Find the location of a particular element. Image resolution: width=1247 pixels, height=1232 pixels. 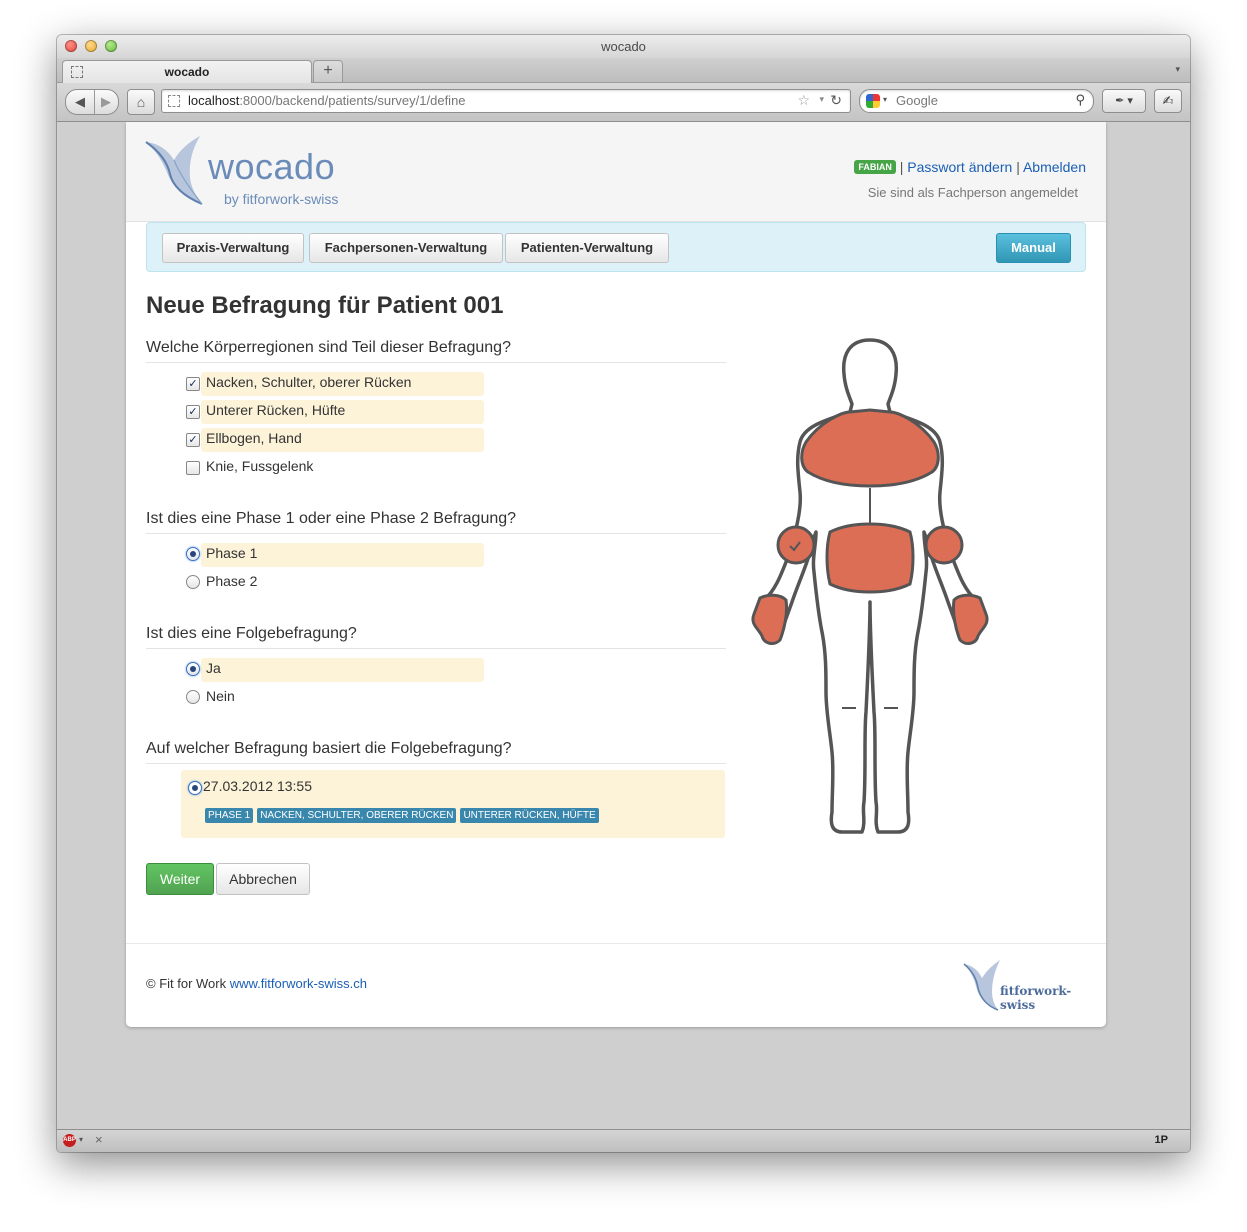

user-menu: FABIAN | Passwort ändern | Abmelden is located at coordinates (970, 167).